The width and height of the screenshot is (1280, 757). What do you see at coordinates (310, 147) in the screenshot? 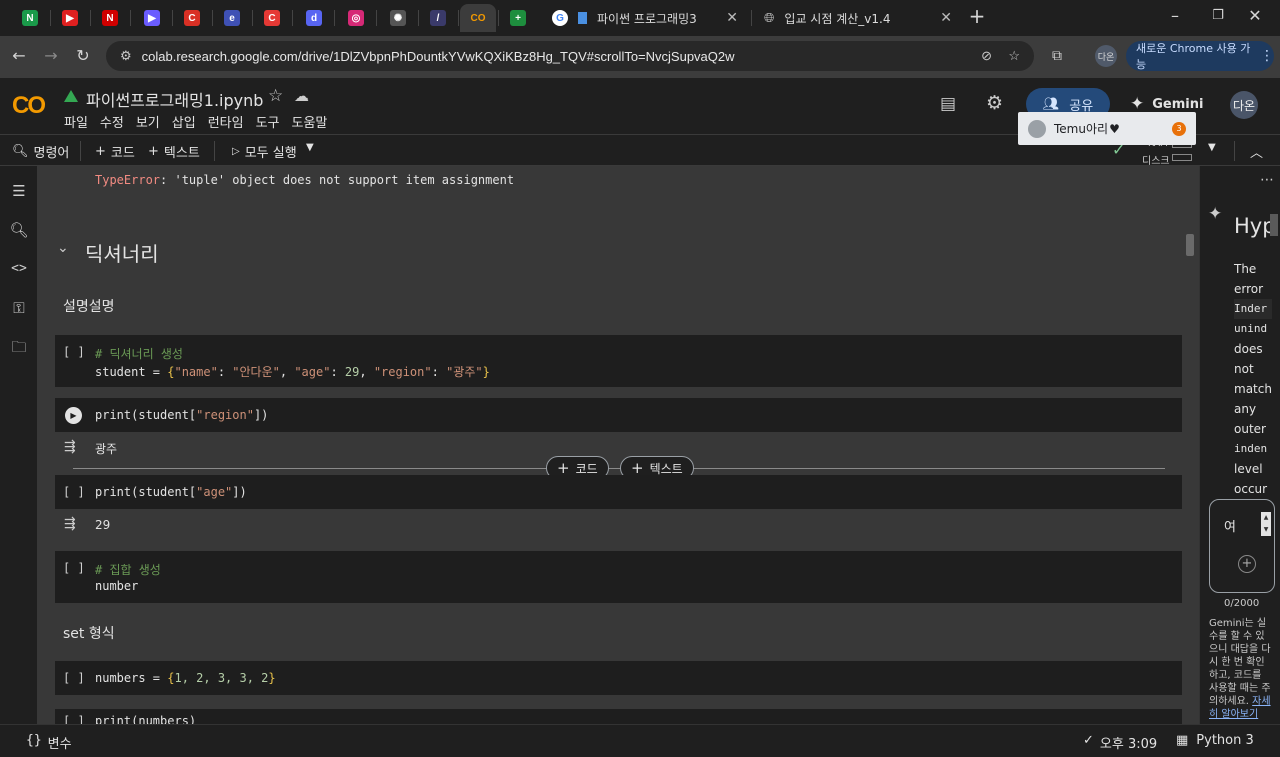
I see `run-dropdown-icon: ▼` at bounding box center [310, 147].